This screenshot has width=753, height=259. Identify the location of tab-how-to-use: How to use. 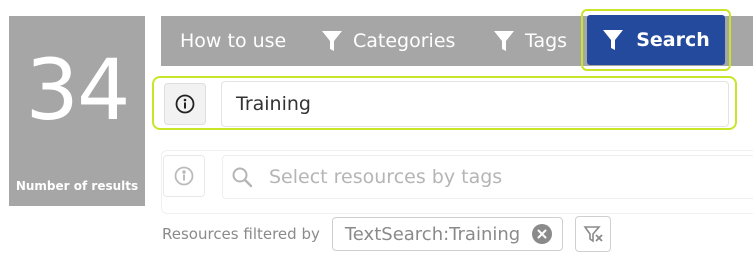
(233, 41).